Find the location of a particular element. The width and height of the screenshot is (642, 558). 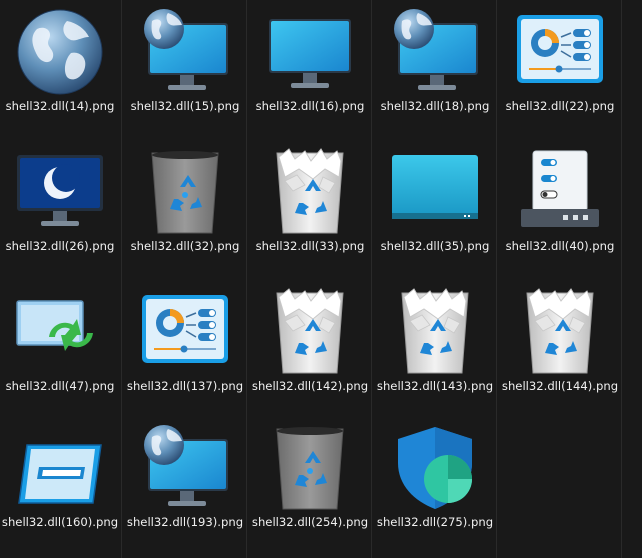

file-item: shell32.dll(22).png is located at coordinates (560, 68).